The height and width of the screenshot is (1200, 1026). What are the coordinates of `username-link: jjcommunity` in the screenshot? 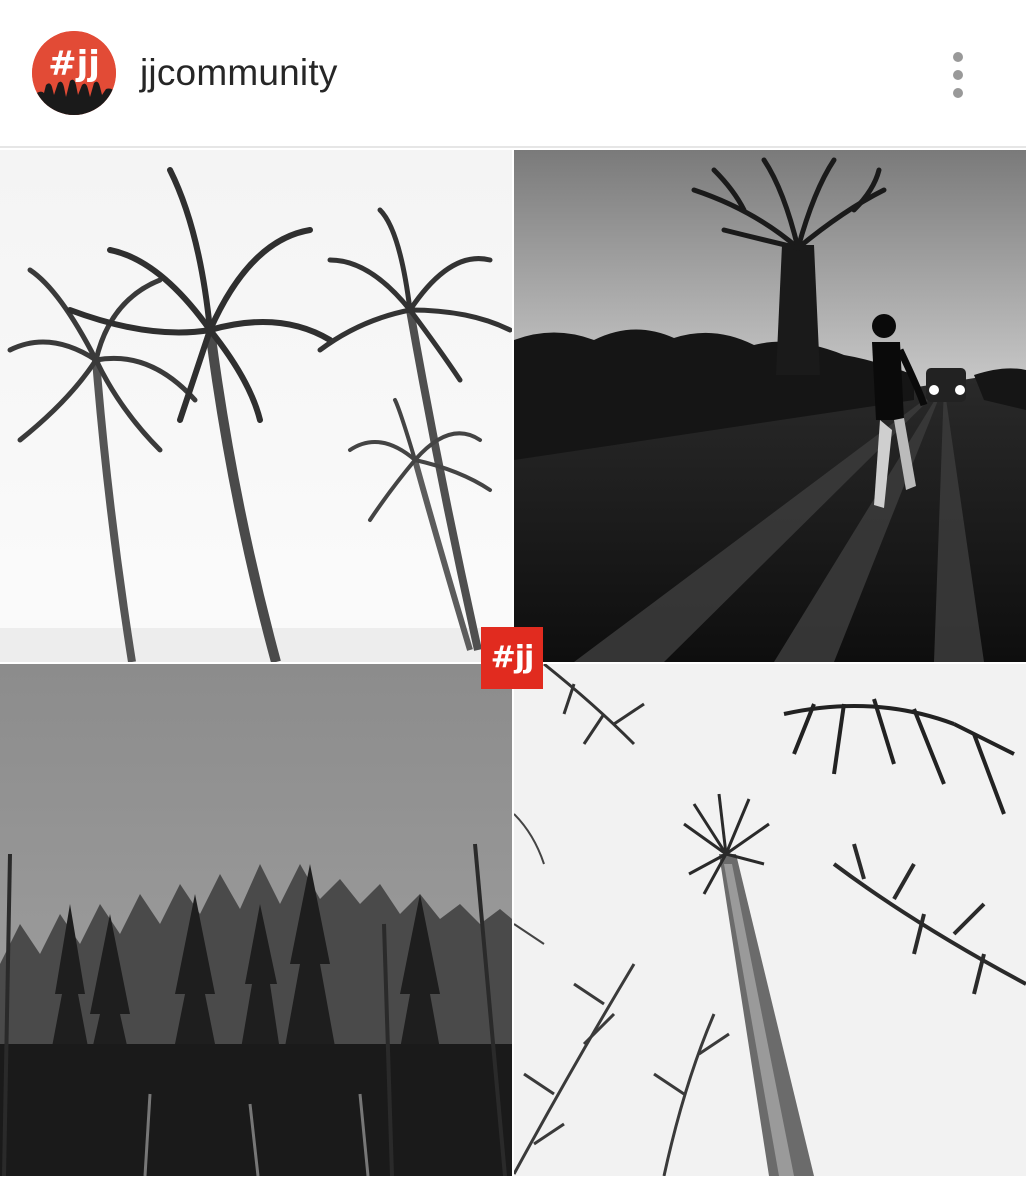 It's located at (239, 73).